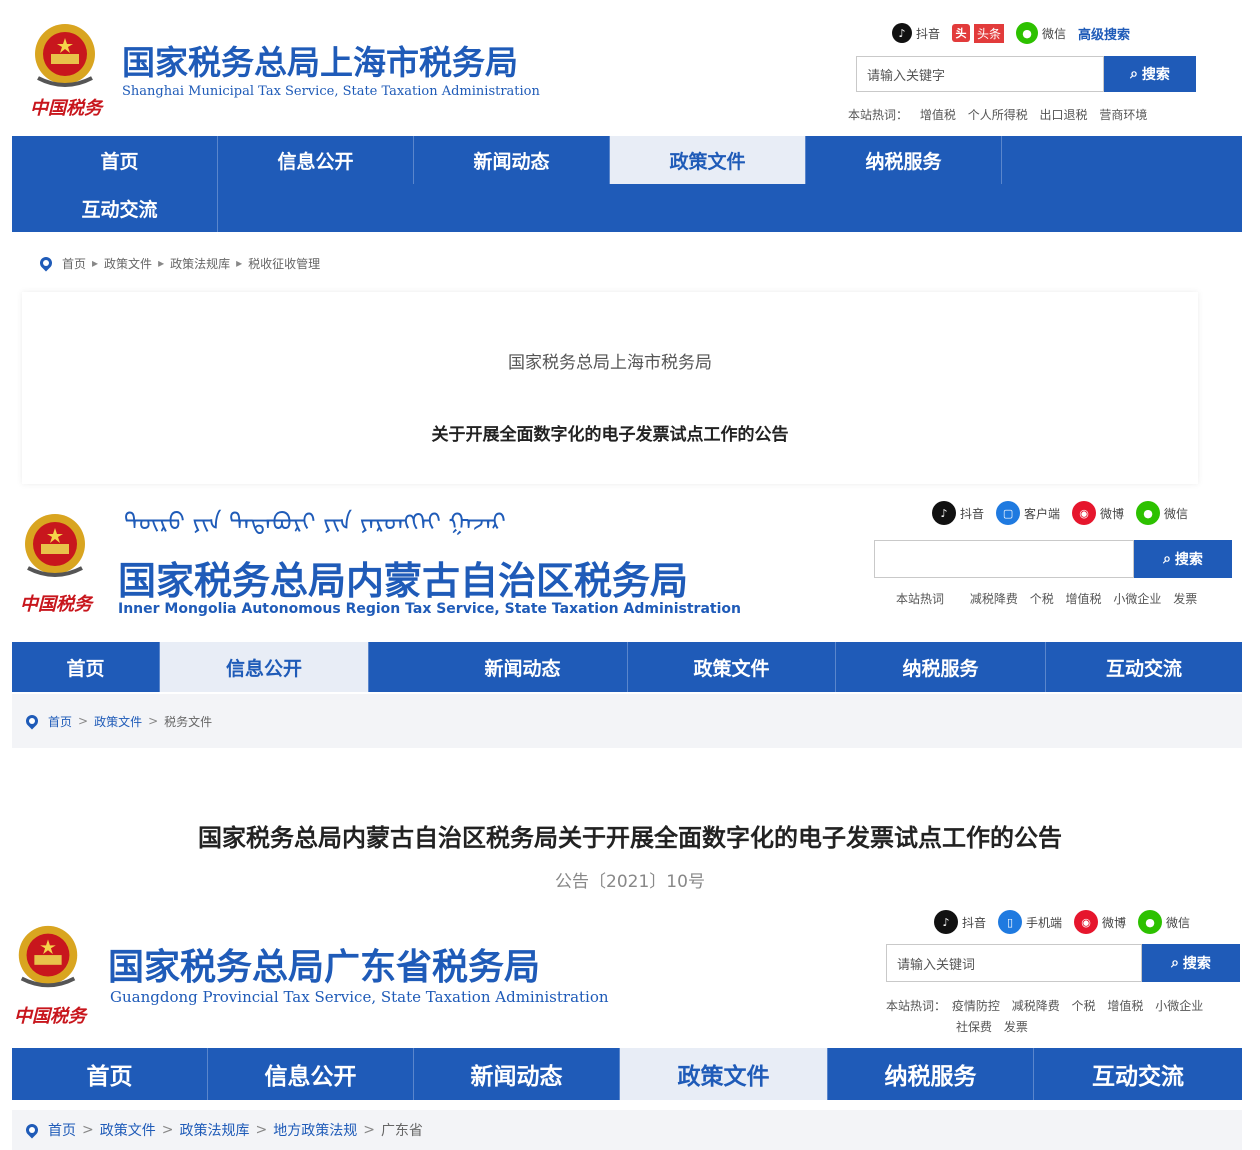  What do you see at coordinates (630, 882) in the screenshot?
I see `article-number: 公告〔2021〕10号` at bounding box center [630, 882].